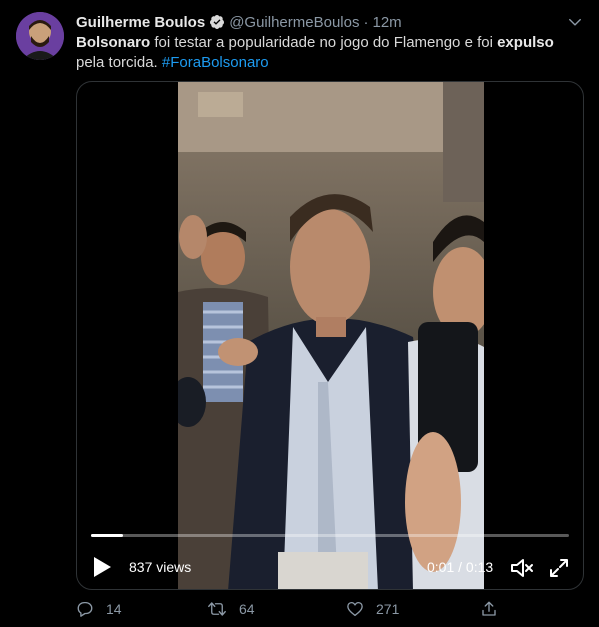 This screenshot has width=599, height=627. What do you see at coordinates (460, 567) in the screenshot?
I see `video-time: 0:01 / 0:13` at bounding box center [460, 567].